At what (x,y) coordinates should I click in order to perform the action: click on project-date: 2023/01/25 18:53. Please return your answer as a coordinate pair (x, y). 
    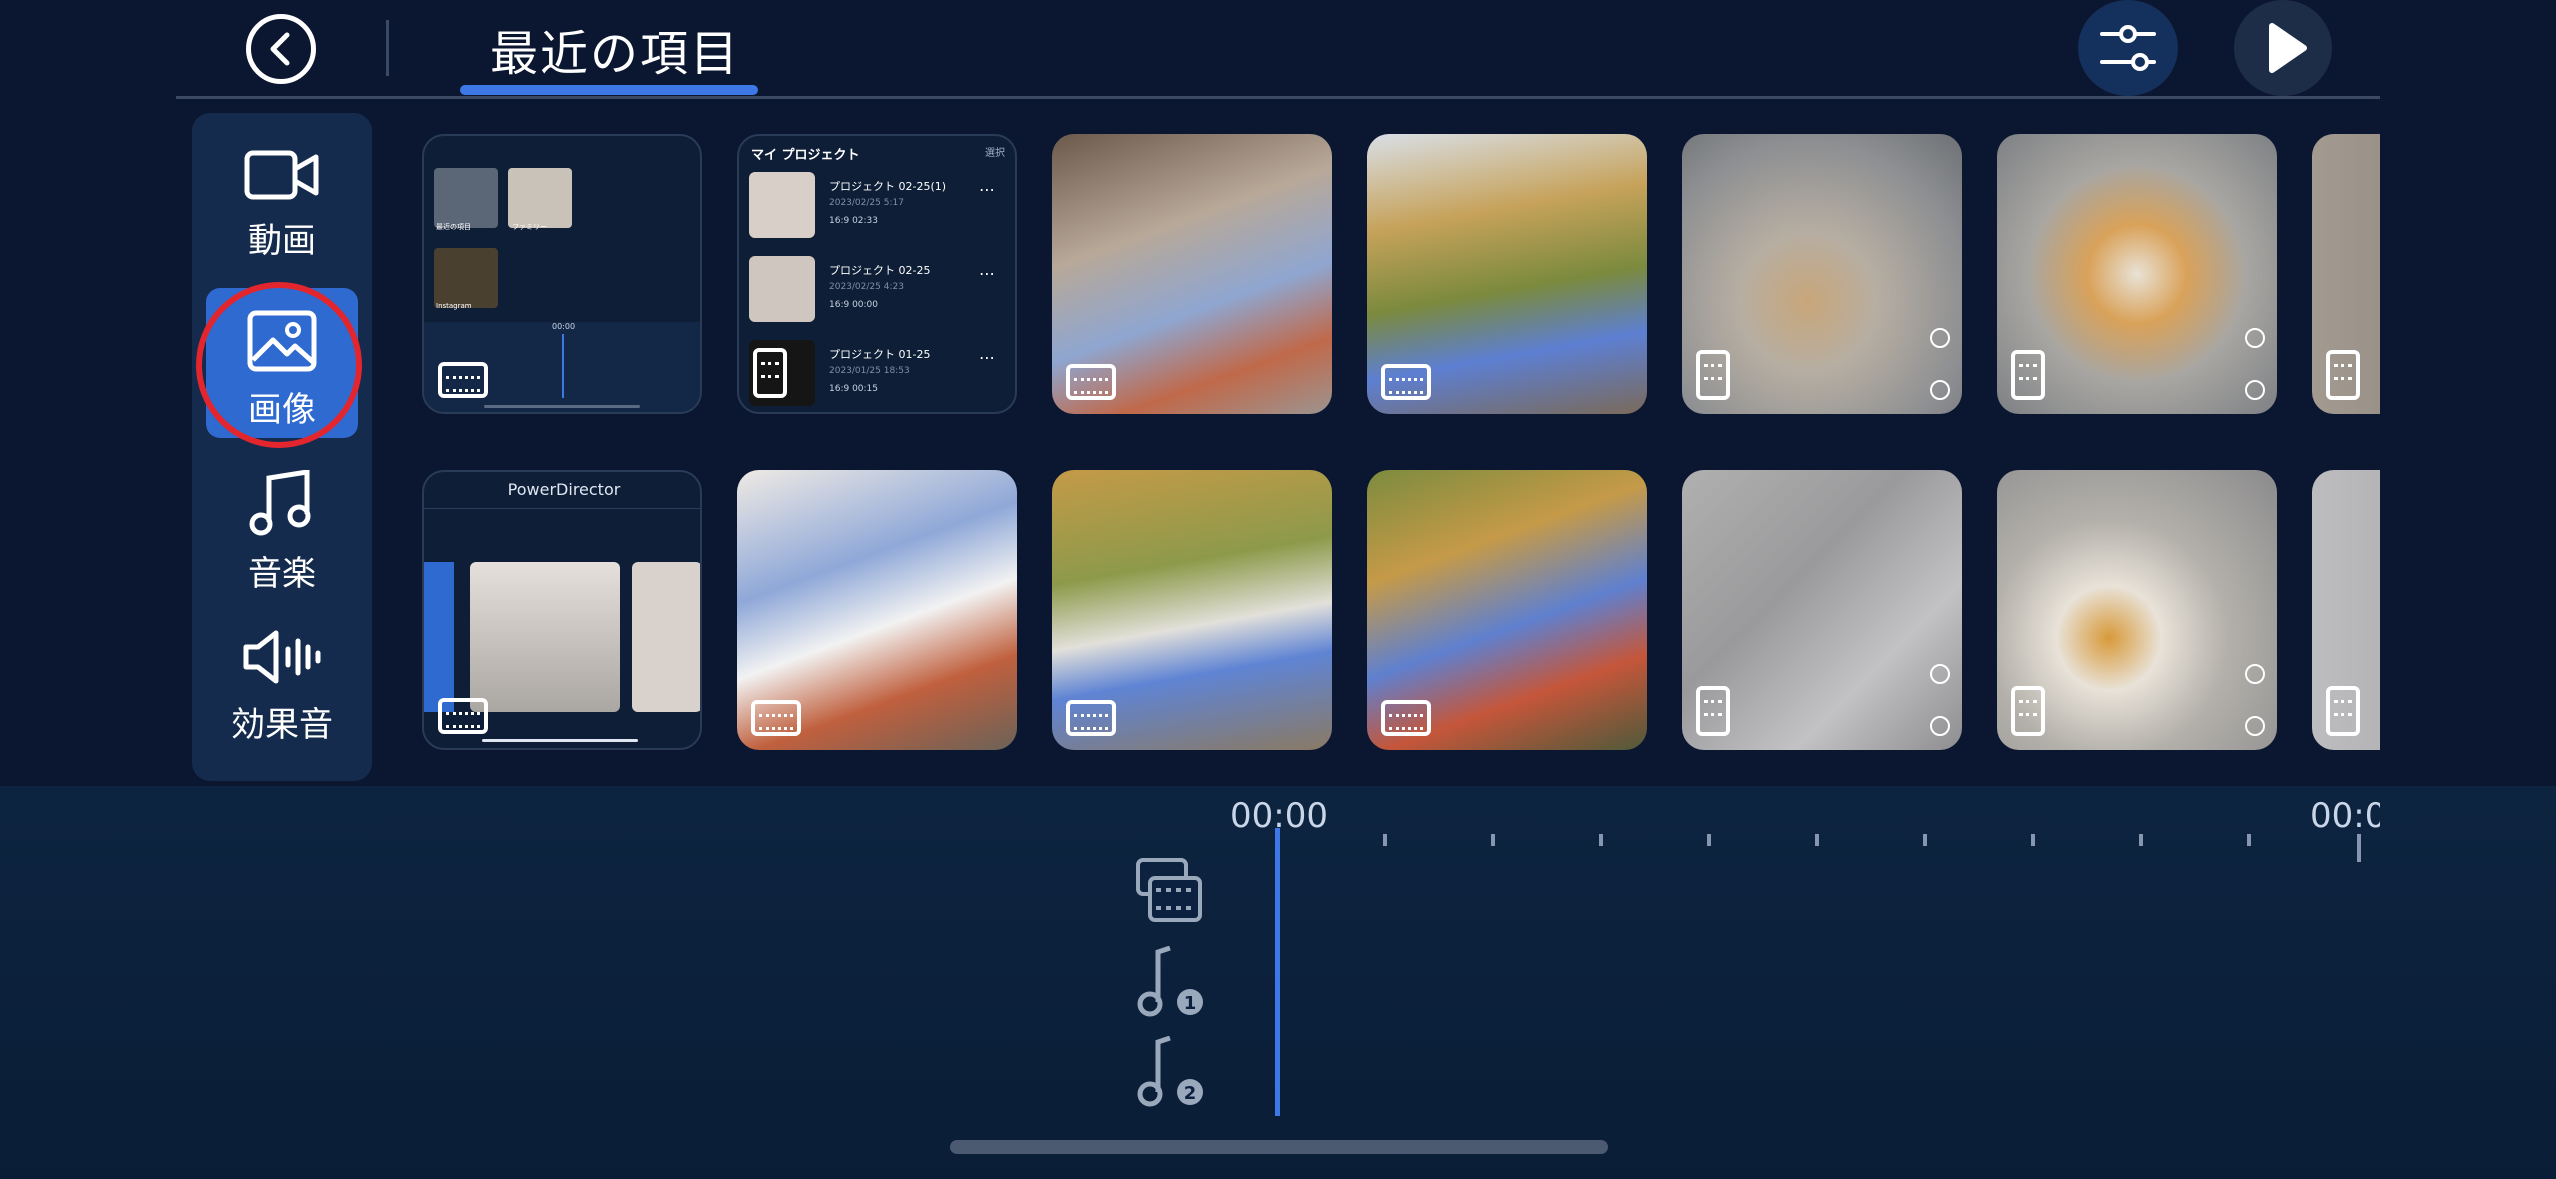
    Looking at the image, I should click on (869, 371).